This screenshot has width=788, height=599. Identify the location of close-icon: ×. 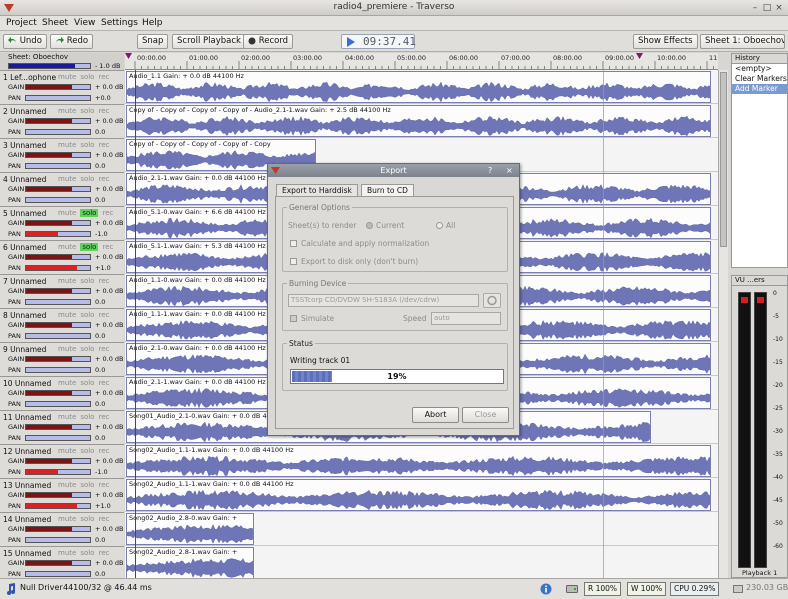
(779, 8).